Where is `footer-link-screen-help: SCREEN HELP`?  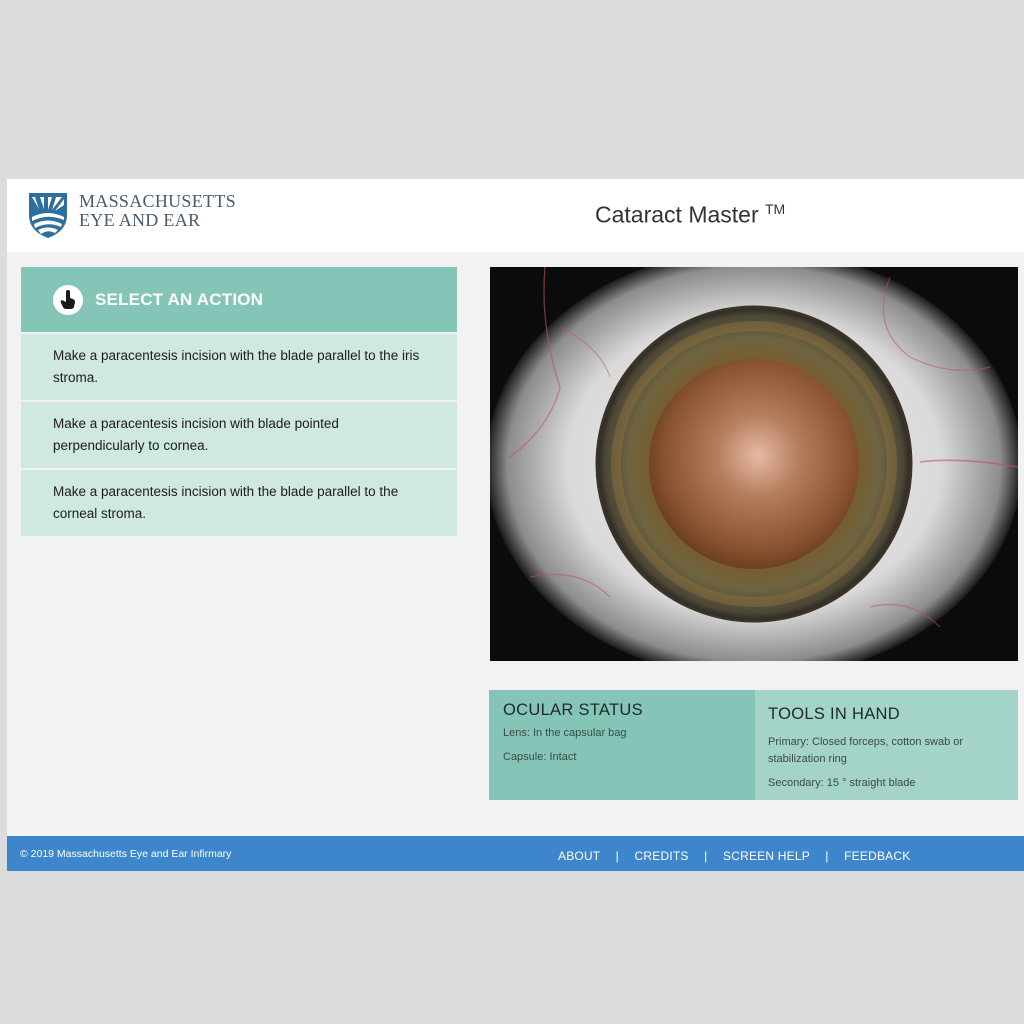 footer-link-screen-help: SCREEN HELP is located at coordinates (766, 856).